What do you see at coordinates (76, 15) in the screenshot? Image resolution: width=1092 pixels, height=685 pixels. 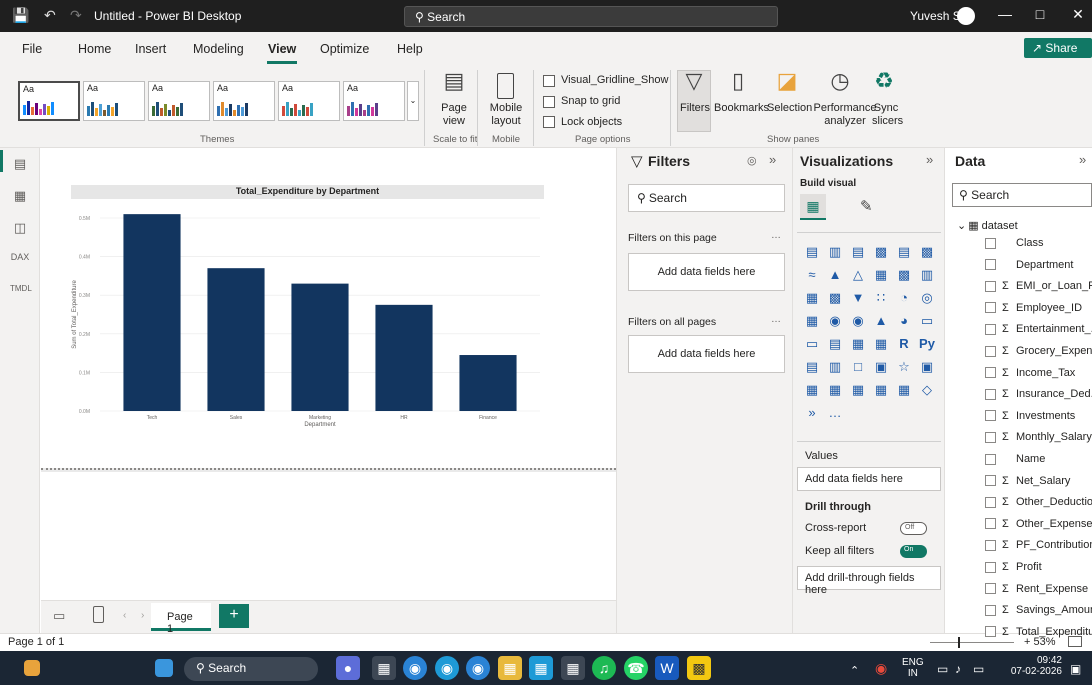 I see `redo-icon: ↷` at bounding box center [76, 15].